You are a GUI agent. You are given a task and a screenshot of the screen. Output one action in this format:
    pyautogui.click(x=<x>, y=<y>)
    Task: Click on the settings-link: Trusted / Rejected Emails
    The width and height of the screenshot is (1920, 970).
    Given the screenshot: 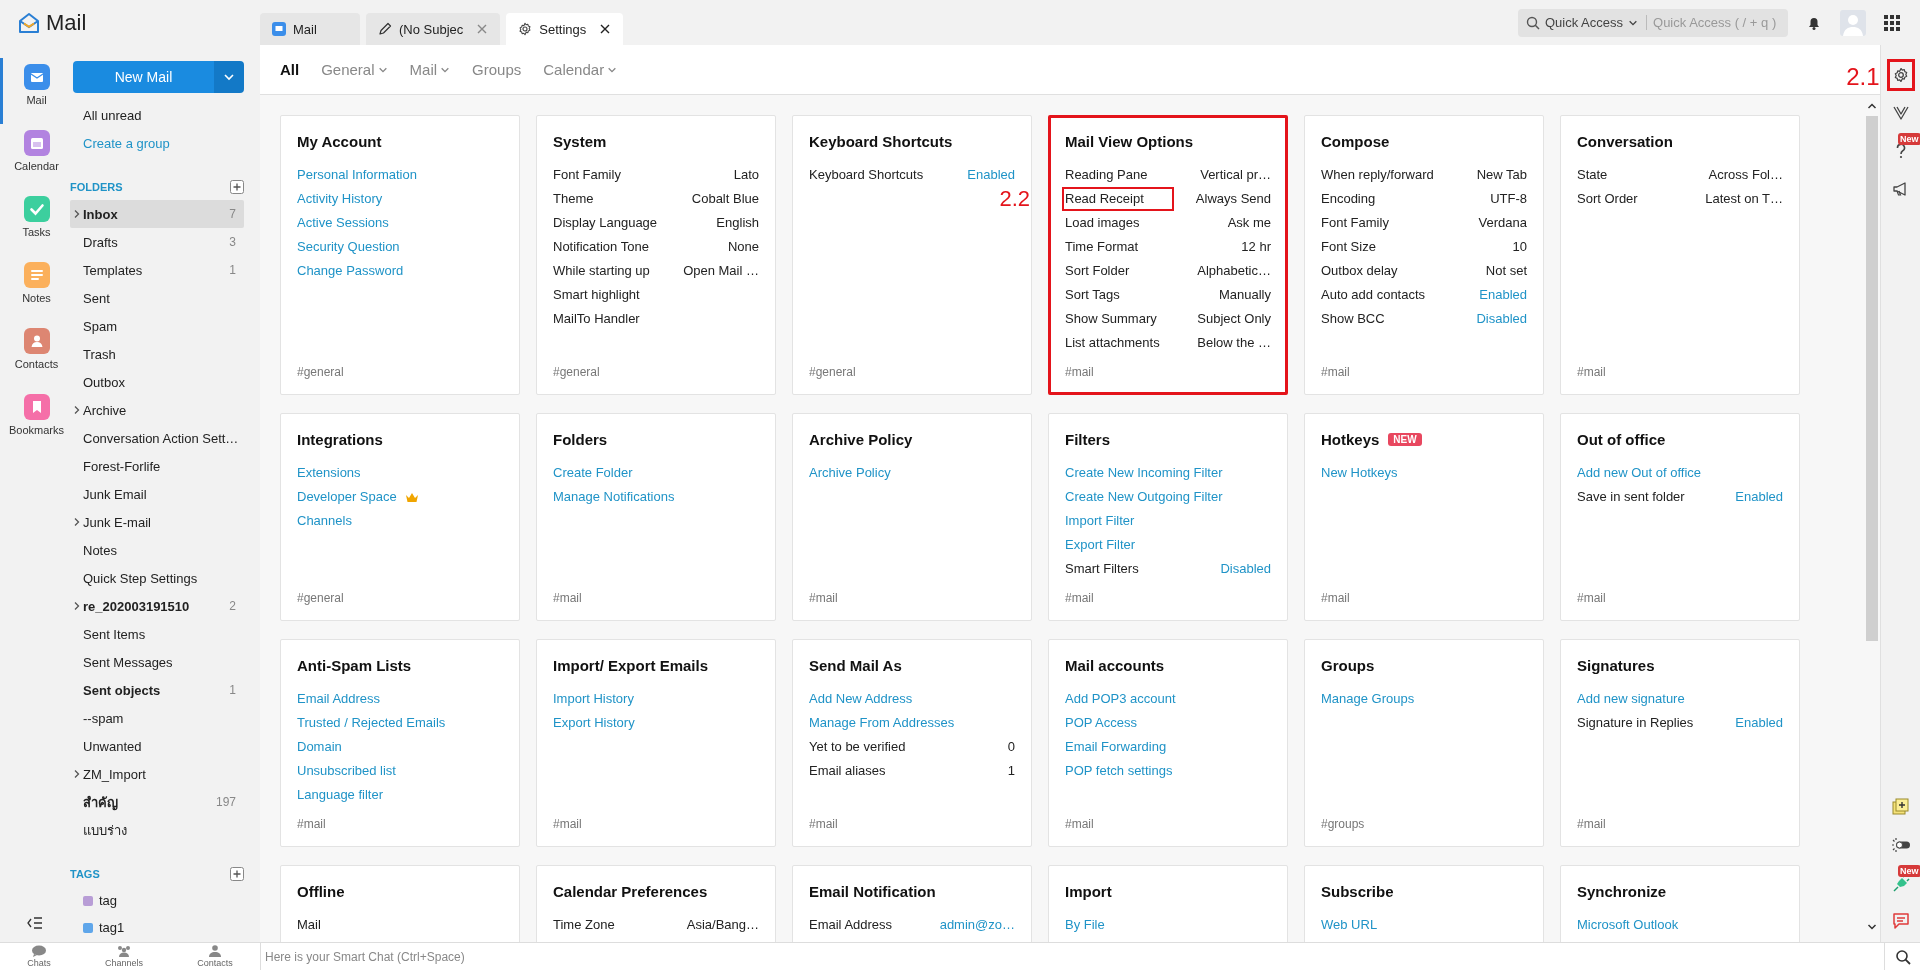 What is the action you would take?
    pyautogui.click(x=371, y=723)
    